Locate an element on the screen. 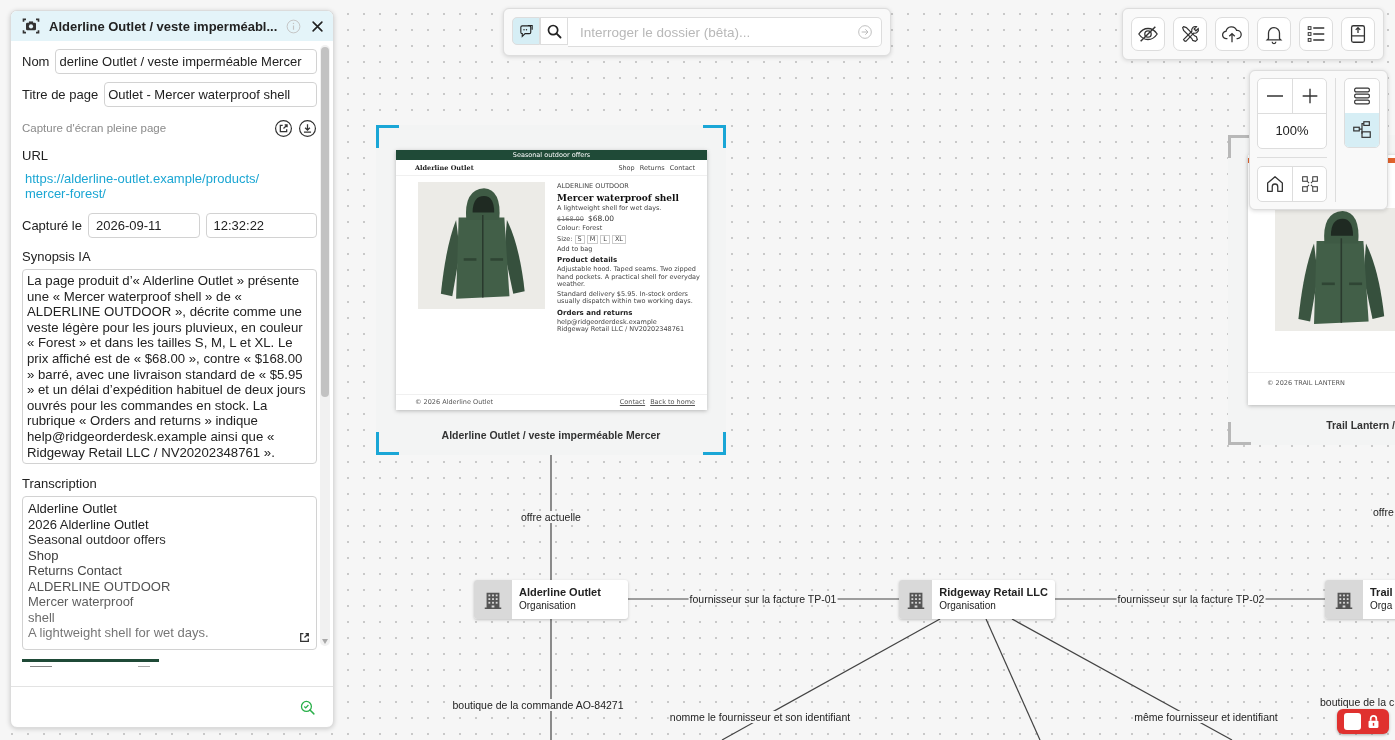 The width and height of the screenshot is (1395, 740). tree-view-button is located at coordinates (1362, 130).